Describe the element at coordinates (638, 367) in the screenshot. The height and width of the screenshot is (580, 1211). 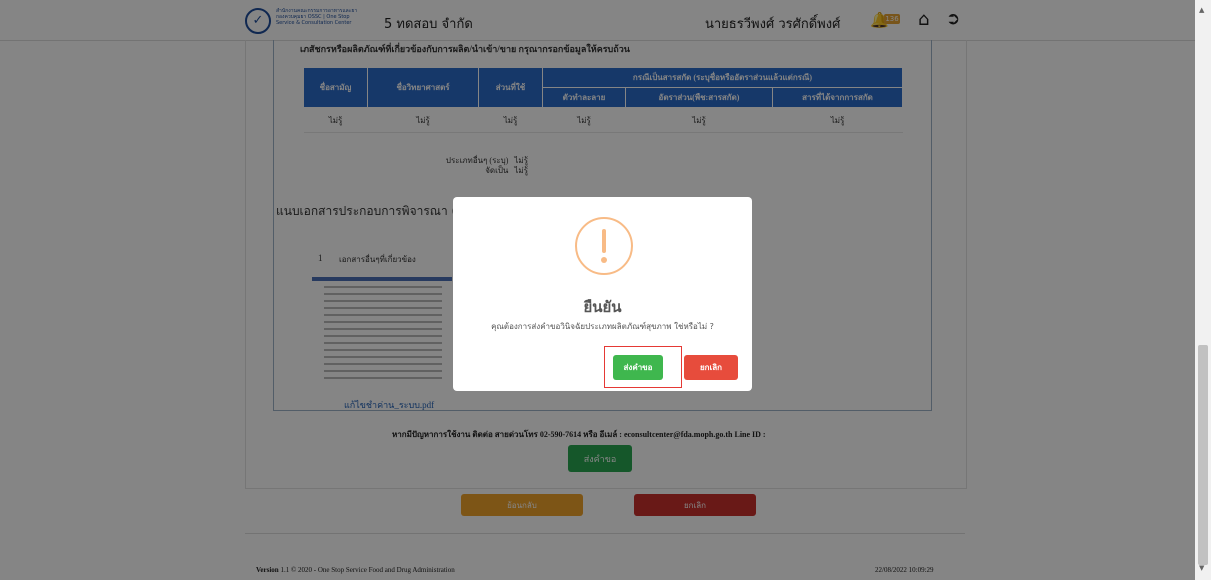
I see `dialog-confirm-button: ส่งคำขอ` at that location.